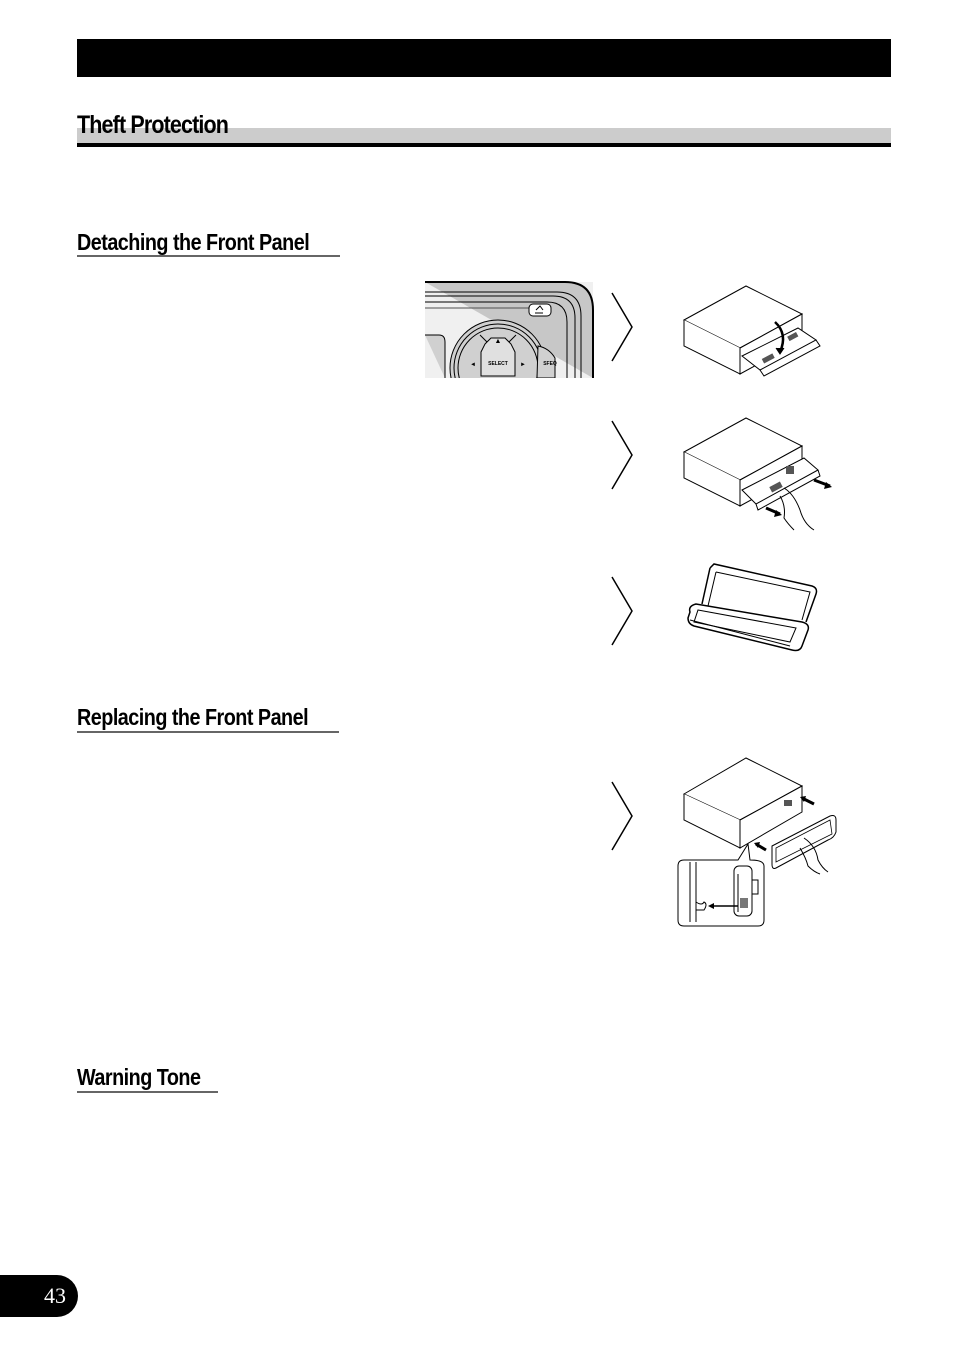  What do you see at coordinates (473, 365) in the screenshot?
I see `left-arrow-icon: ◄` at bounding box center [473, 365].